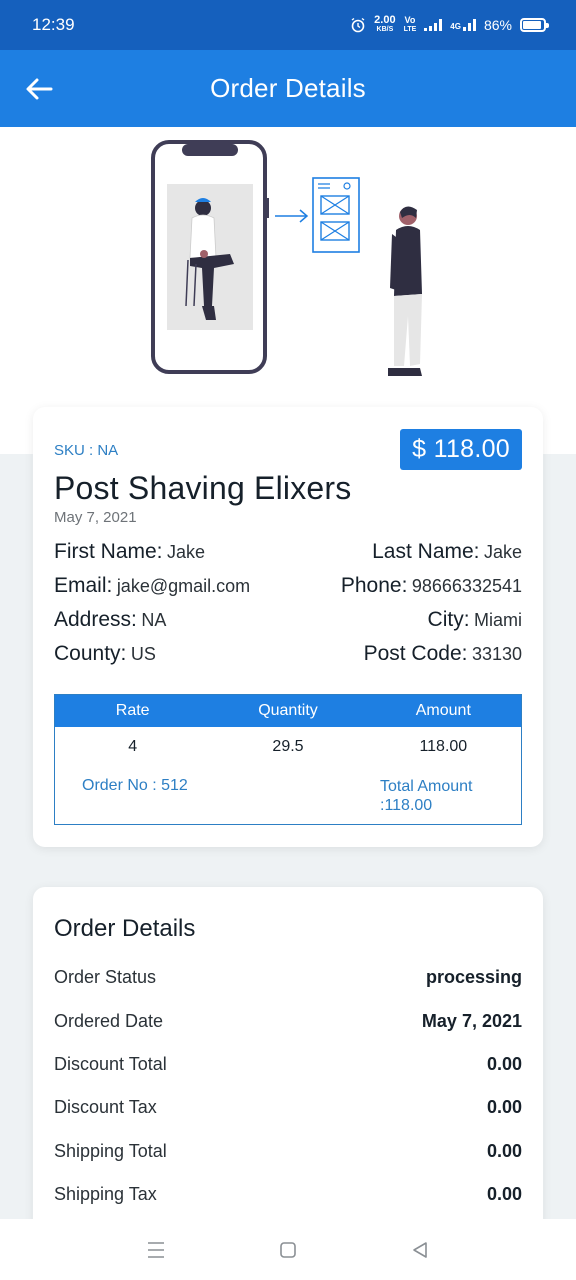  Describe the element at coordinates (143, 654) in the screenshot. I see `county-value: US` at that location.